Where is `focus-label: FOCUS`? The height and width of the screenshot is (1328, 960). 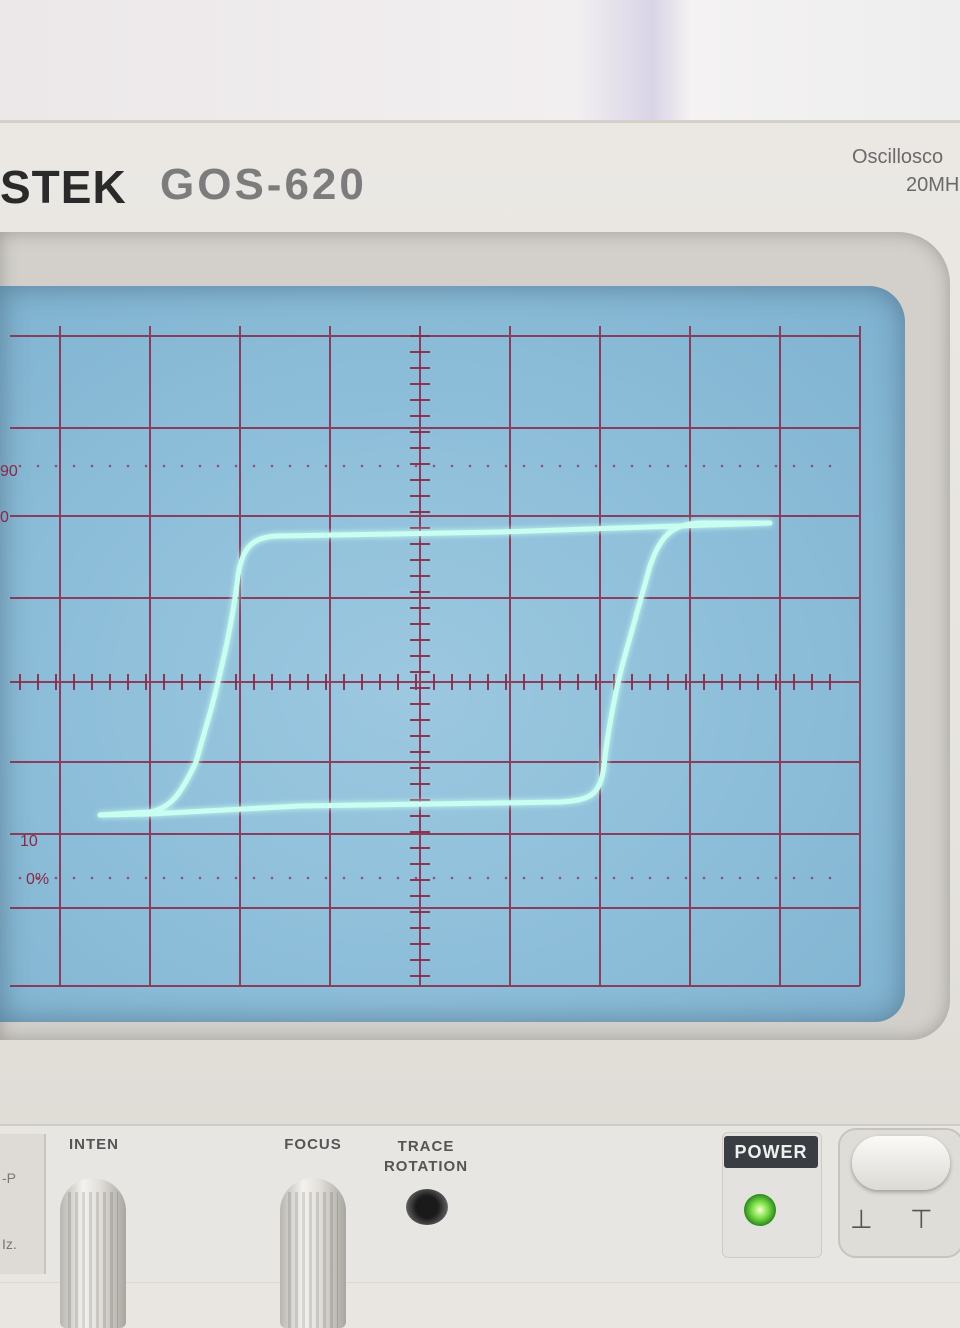 focus-label: FOCUS is located at coordinates (313, 1144).